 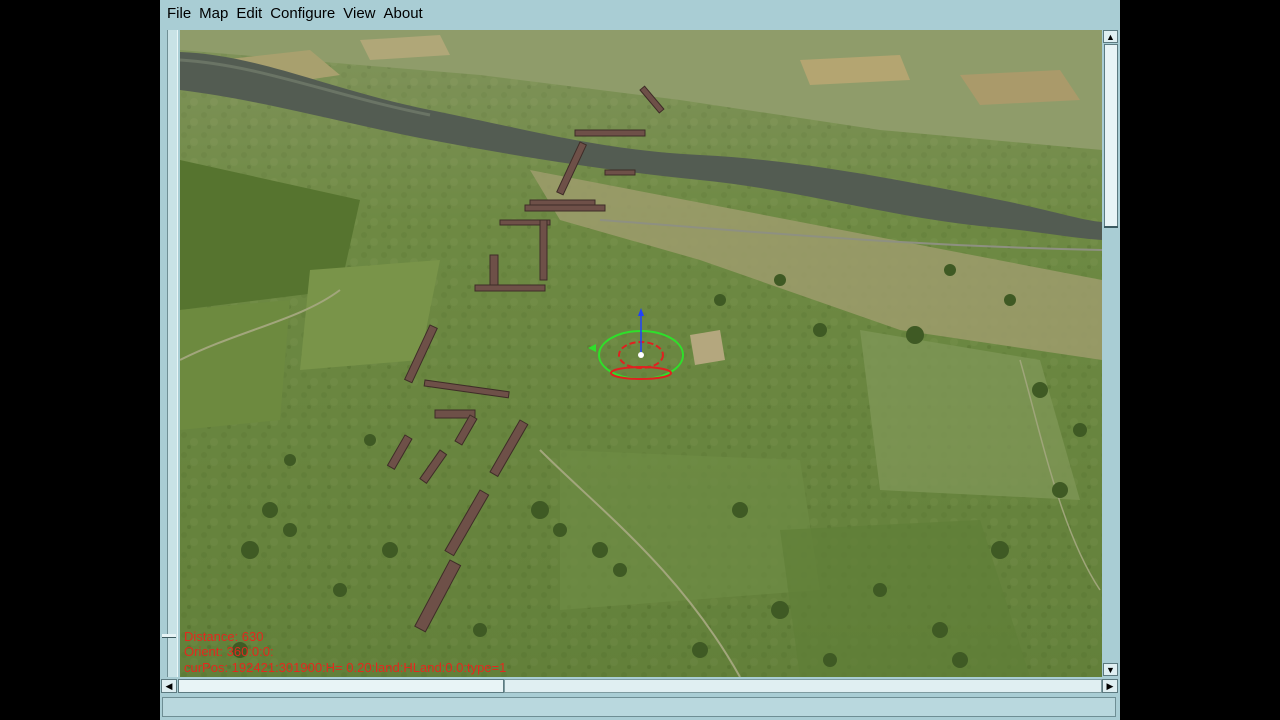 I want to click on arrow-up-icon: ▲, so click(x=1110, y=36).